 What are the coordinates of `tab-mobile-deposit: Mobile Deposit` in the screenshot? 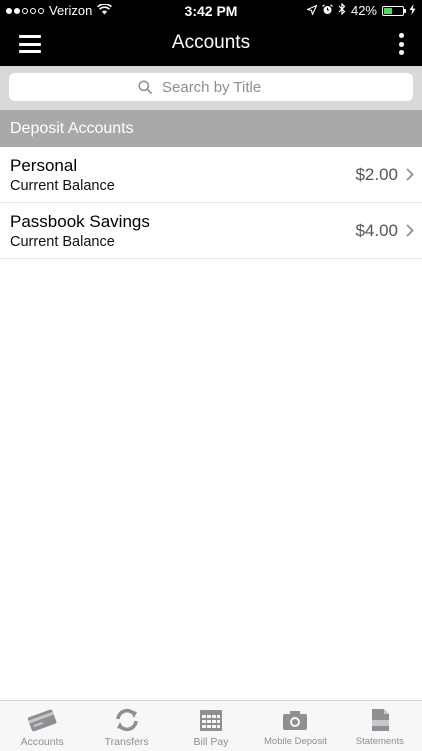 It's located at (295, 726).